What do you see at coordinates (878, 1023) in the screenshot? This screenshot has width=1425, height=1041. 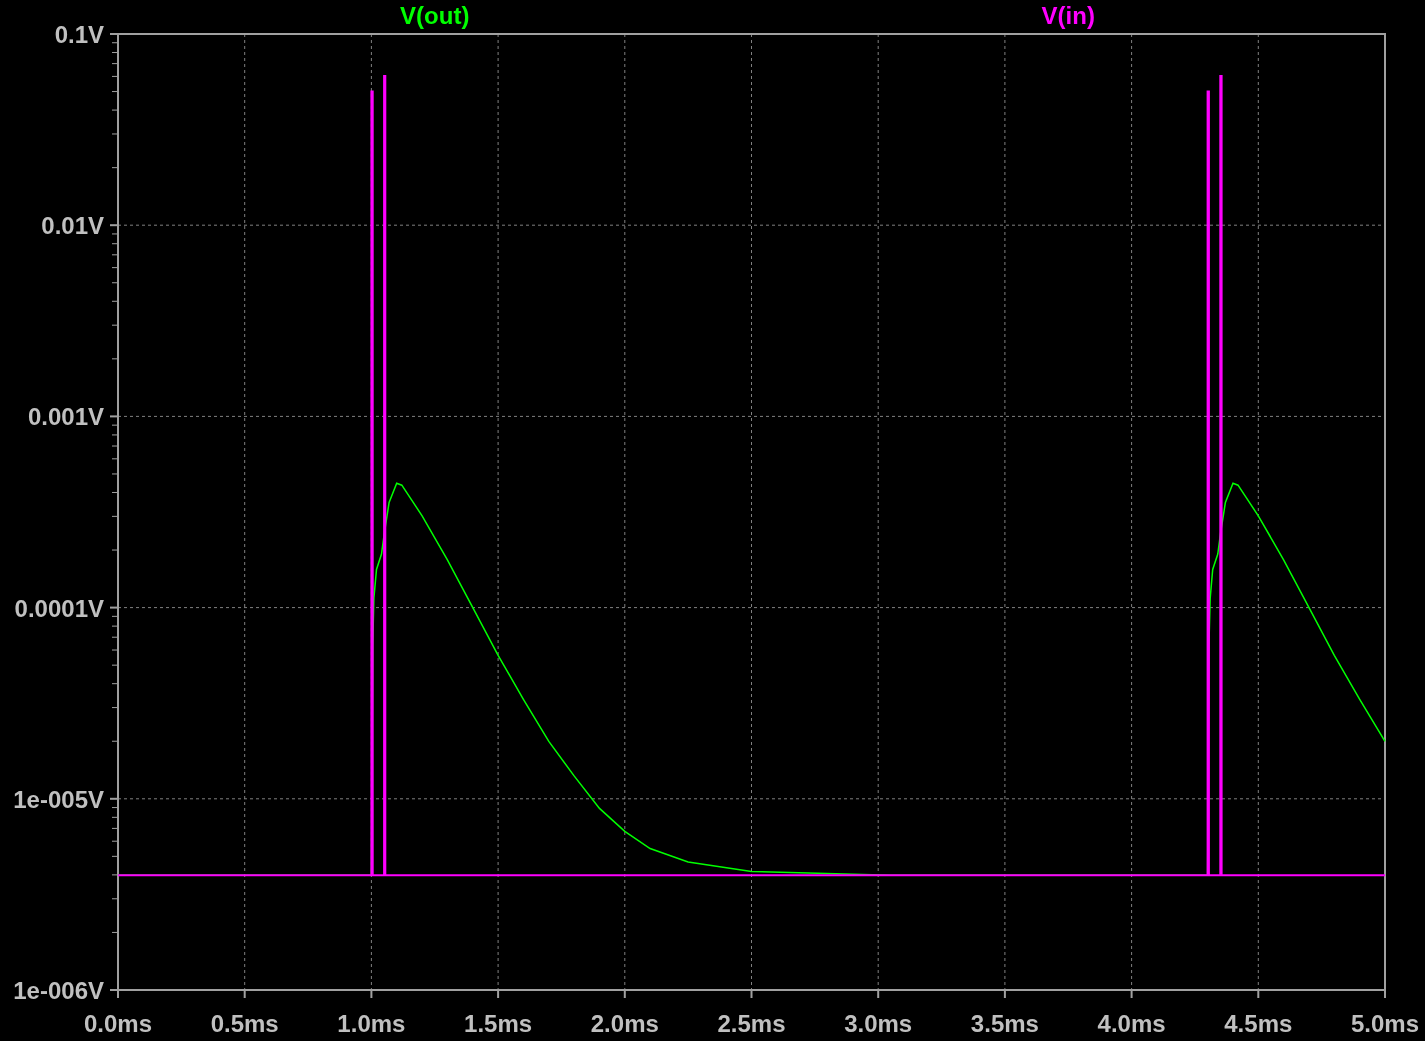 I see `x-axis-label: 3.0ms` at bounding box center [878, 1023].